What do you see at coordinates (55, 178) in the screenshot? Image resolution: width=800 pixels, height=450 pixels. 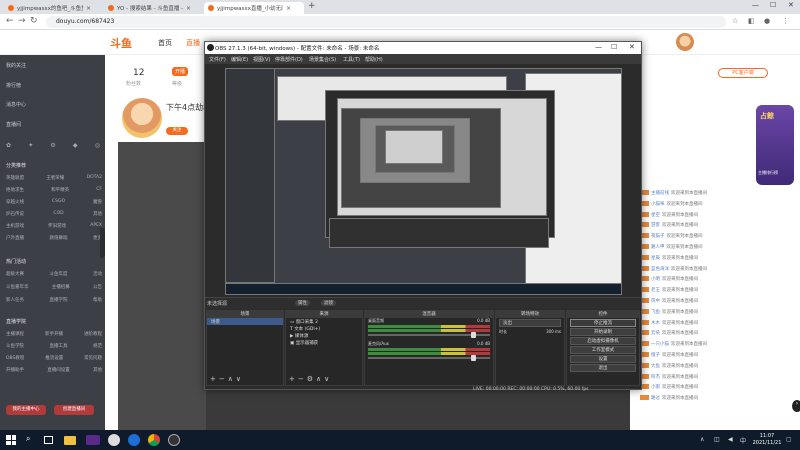 I see `category-link: 王者荣耀` at bounding box center [55, 178].